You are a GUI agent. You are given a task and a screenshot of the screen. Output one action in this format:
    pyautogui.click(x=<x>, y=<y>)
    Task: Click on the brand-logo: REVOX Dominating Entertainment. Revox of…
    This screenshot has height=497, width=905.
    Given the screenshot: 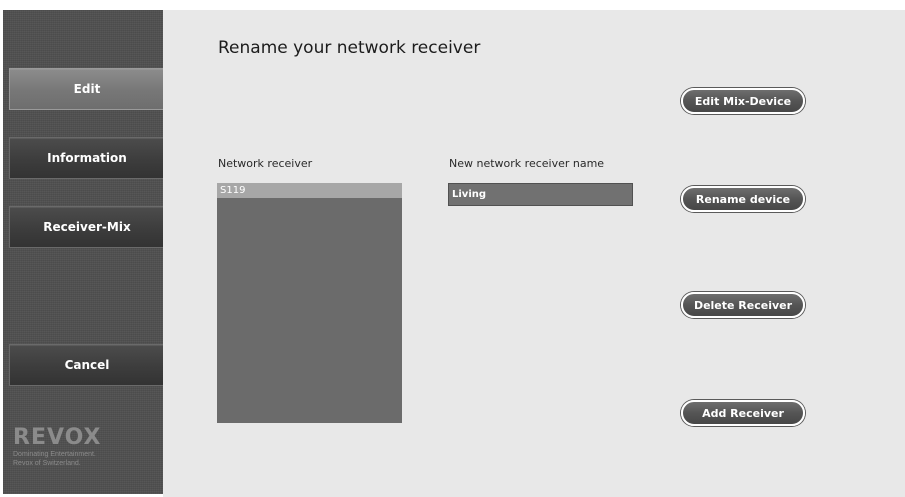 What is the action you would take?
    pyautogui.click(x=57, y=447)
    